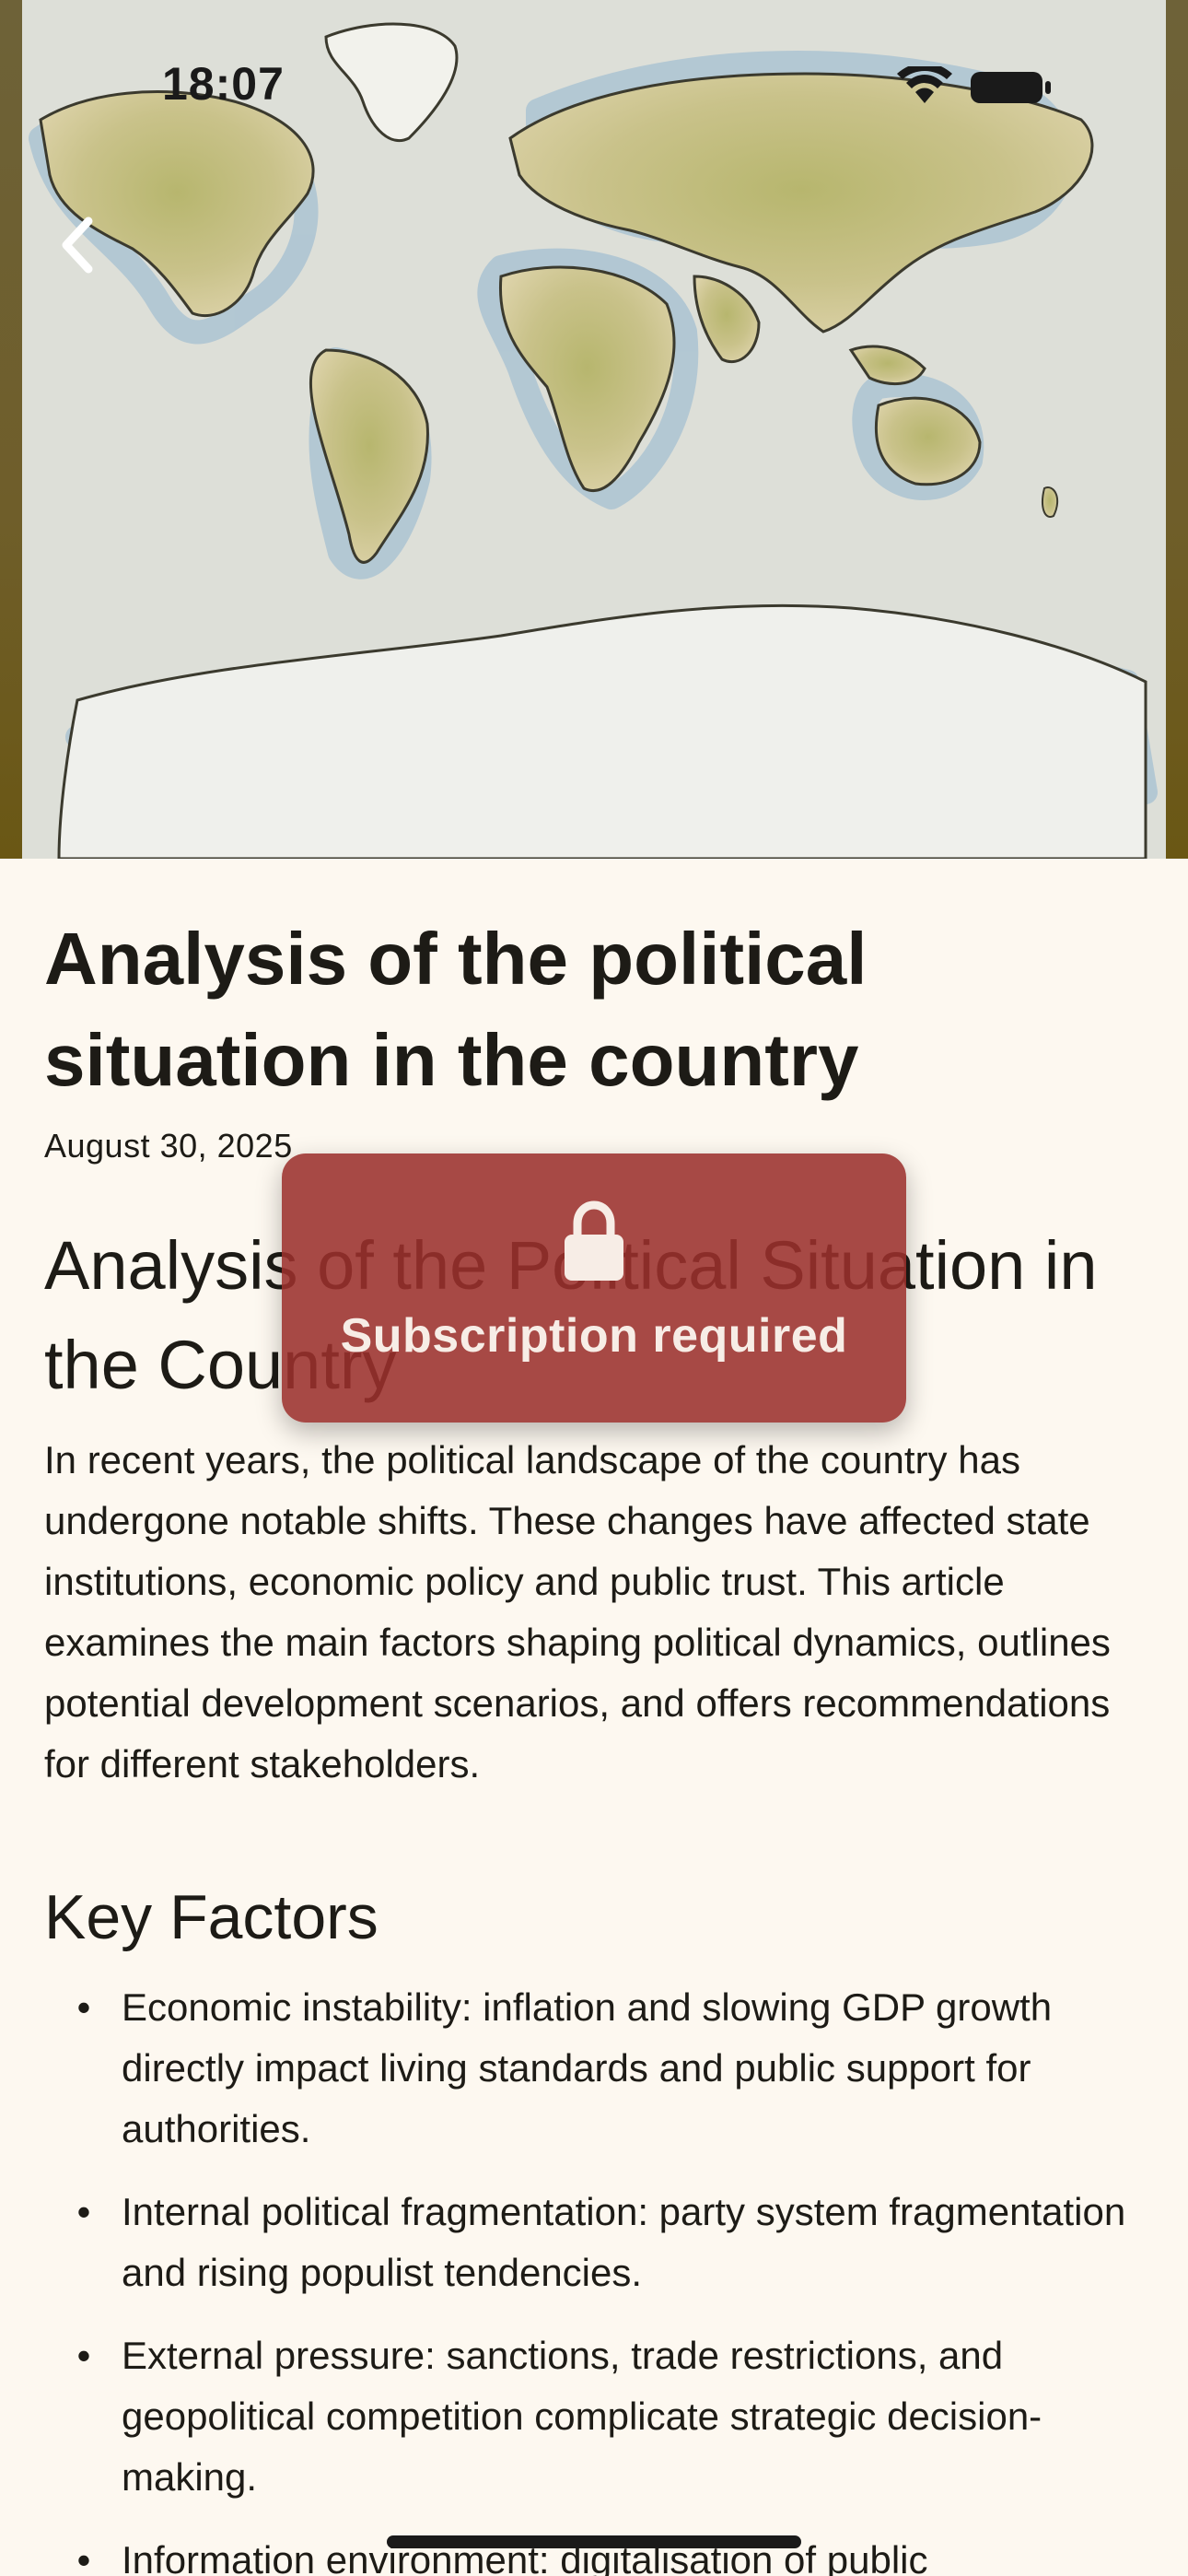  I want to click on back-button, so click(77, 245).